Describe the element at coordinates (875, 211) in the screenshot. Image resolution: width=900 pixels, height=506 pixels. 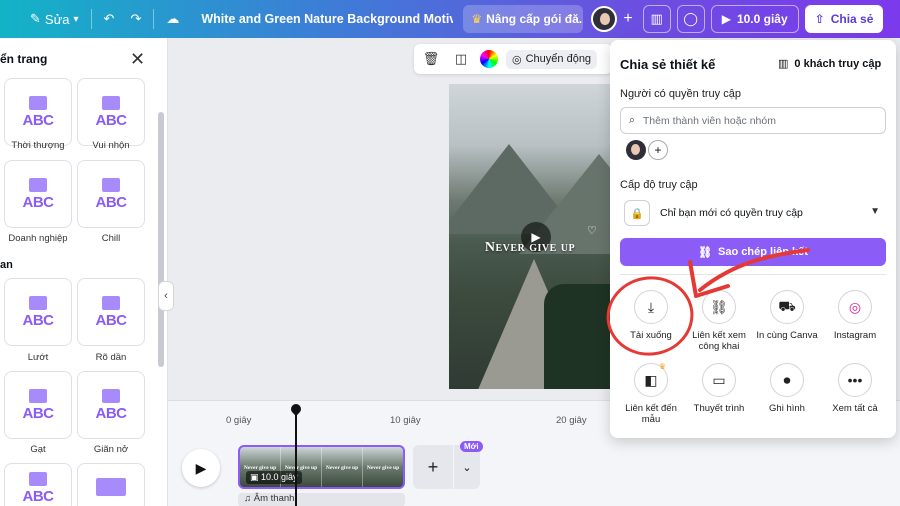
I see `chevron-down-icon: ▼` at that location.